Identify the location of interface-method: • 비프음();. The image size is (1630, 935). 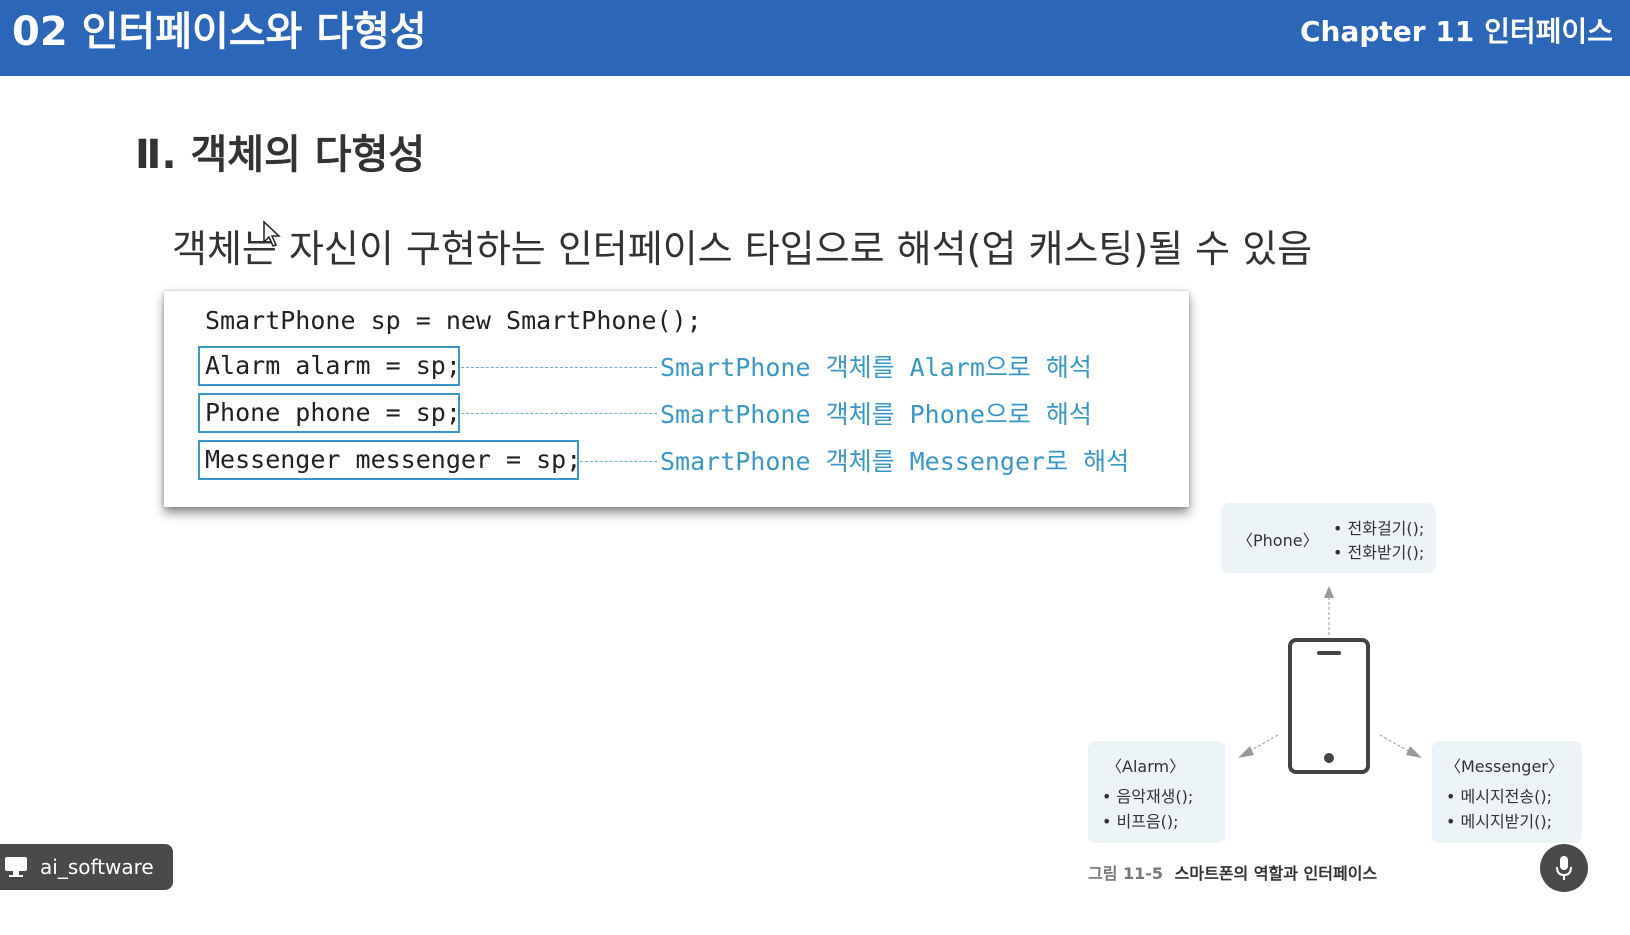
(1140, 821).